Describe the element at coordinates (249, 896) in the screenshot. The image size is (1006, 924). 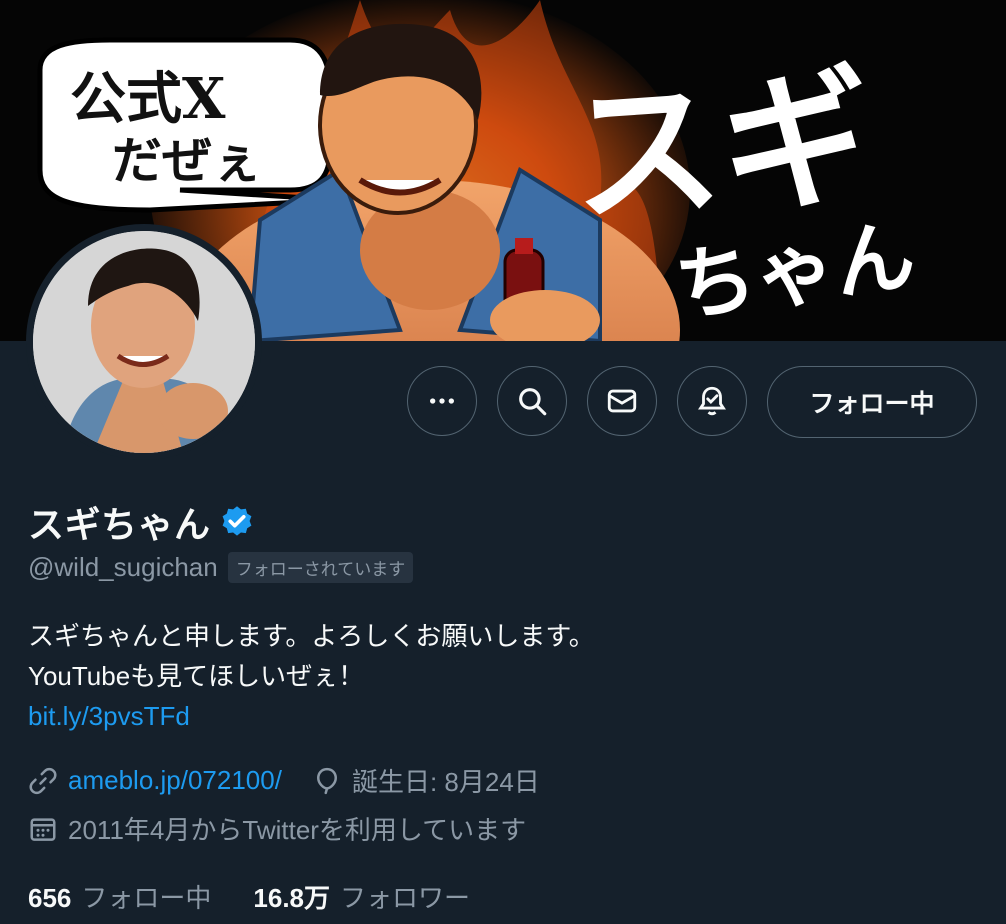
I see `profile-stats: 656 フォロー中 16.8万 フォロワー` at that location.